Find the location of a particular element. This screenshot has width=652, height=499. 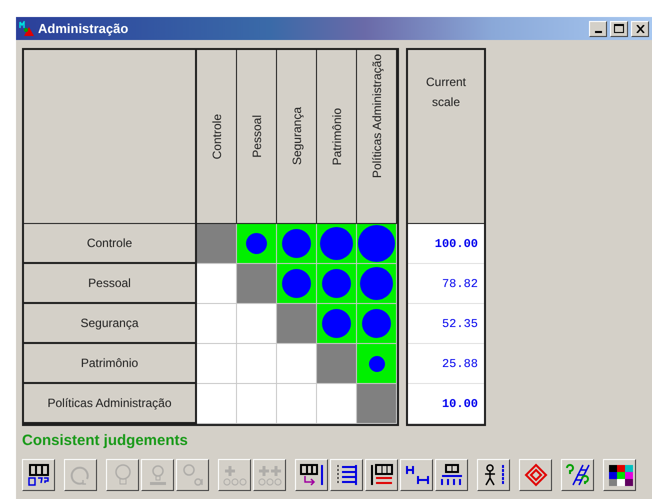

scale-value: 25.88 is located at coordinates (446, 364).